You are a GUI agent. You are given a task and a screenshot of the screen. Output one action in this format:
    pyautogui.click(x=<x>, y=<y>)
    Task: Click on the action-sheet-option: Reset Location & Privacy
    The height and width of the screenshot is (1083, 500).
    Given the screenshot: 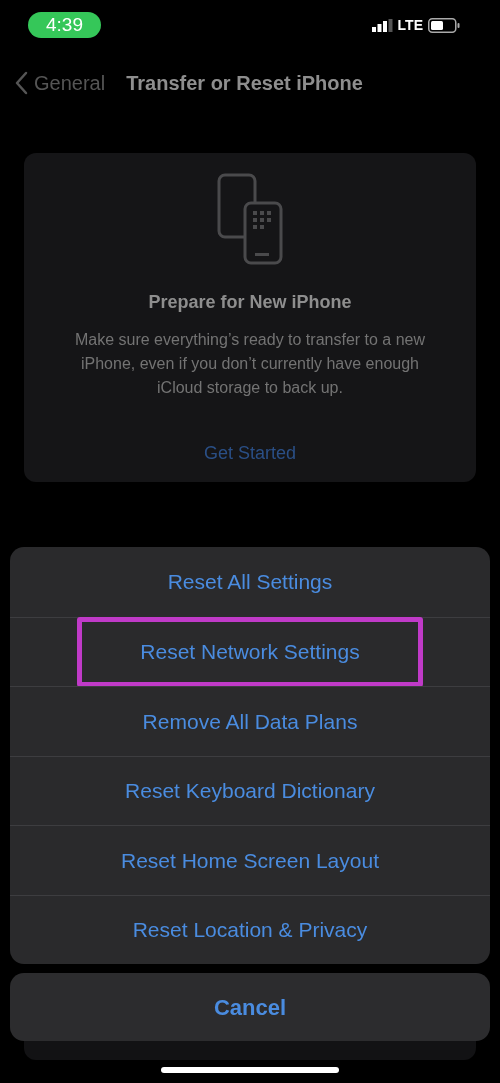 What is the action you would take?
    pyautogui.click(x=250, y=930)
    